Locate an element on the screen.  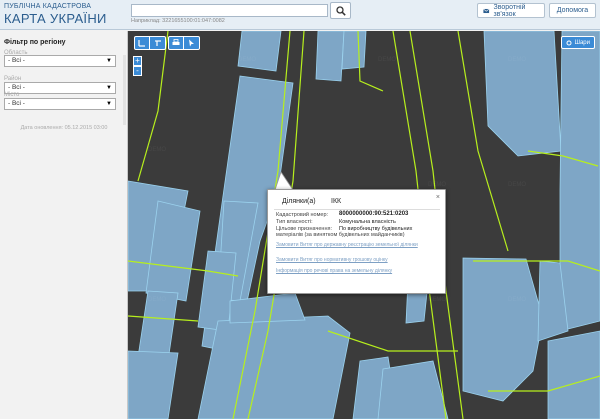
envelope-icon is located at coordinates (486, 10).